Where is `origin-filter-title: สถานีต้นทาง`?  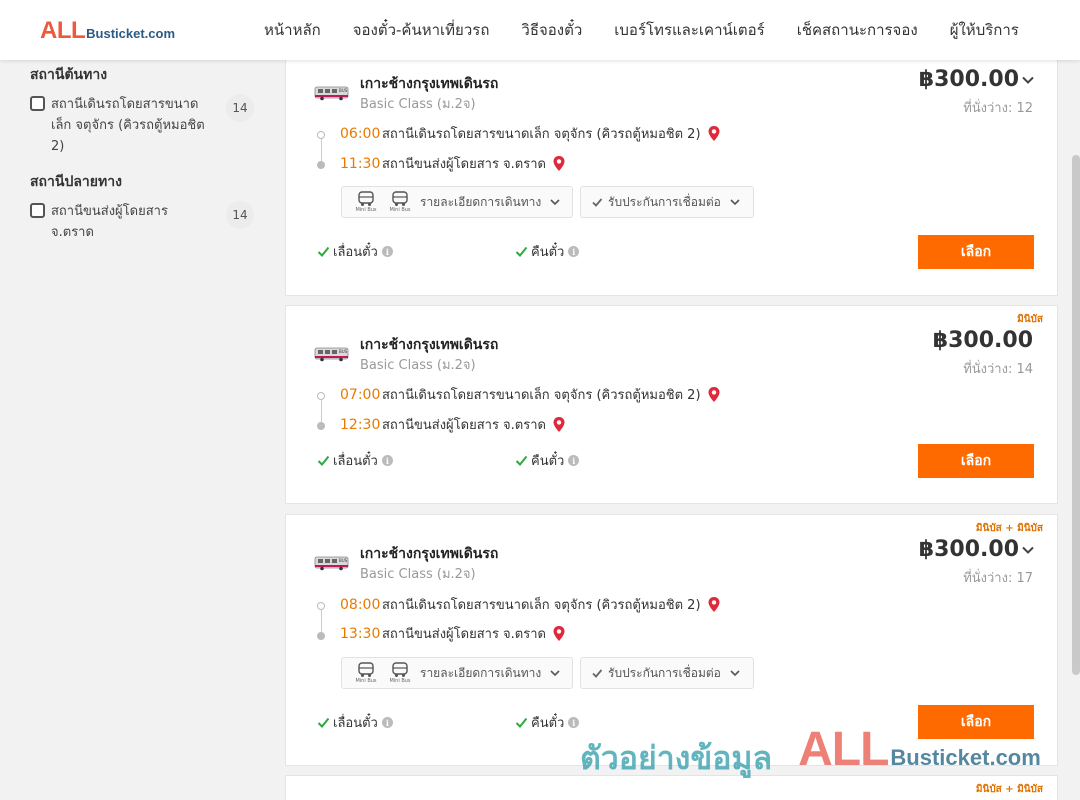
origin-filter-title: สถานีต้นทาง is located at coordinates (69, 75).